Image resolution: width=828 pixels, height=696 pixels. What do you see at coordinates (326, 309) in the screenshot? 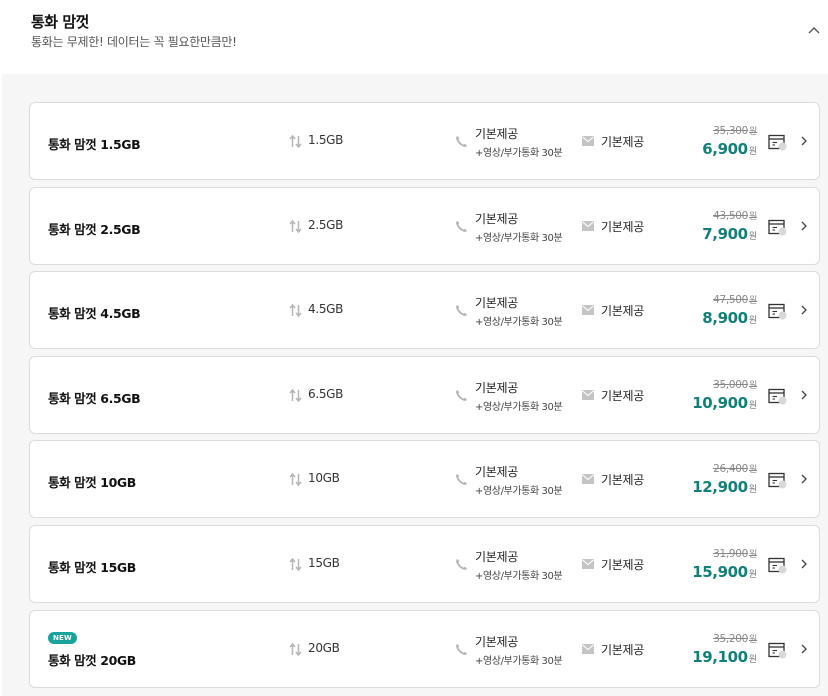
I see `data-allowance: 4.5GB` at bounding box center [326, 309].